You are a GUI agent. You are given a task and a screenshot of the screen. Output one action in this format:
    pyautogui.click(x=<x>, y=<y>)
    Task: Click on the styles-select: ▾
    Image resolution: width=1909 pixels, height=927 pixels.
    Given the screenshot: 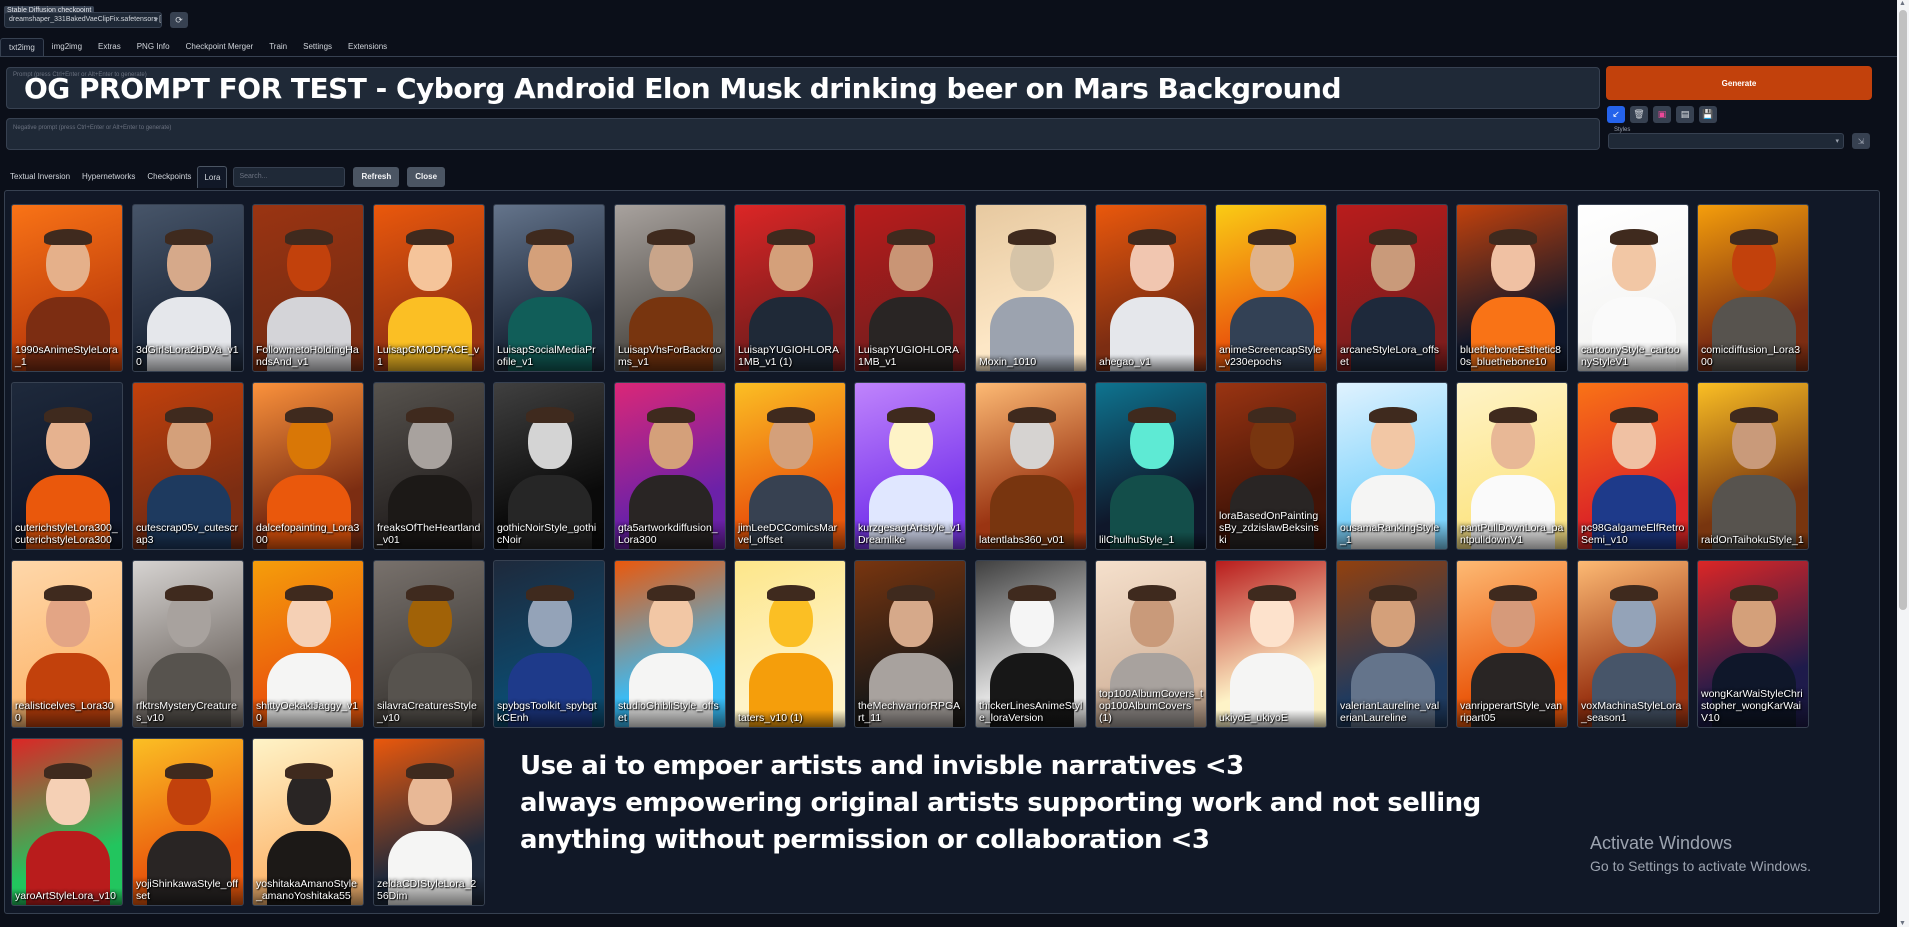 What is the action you would take?
    pyautogui.click(x=1726, y=141)
    